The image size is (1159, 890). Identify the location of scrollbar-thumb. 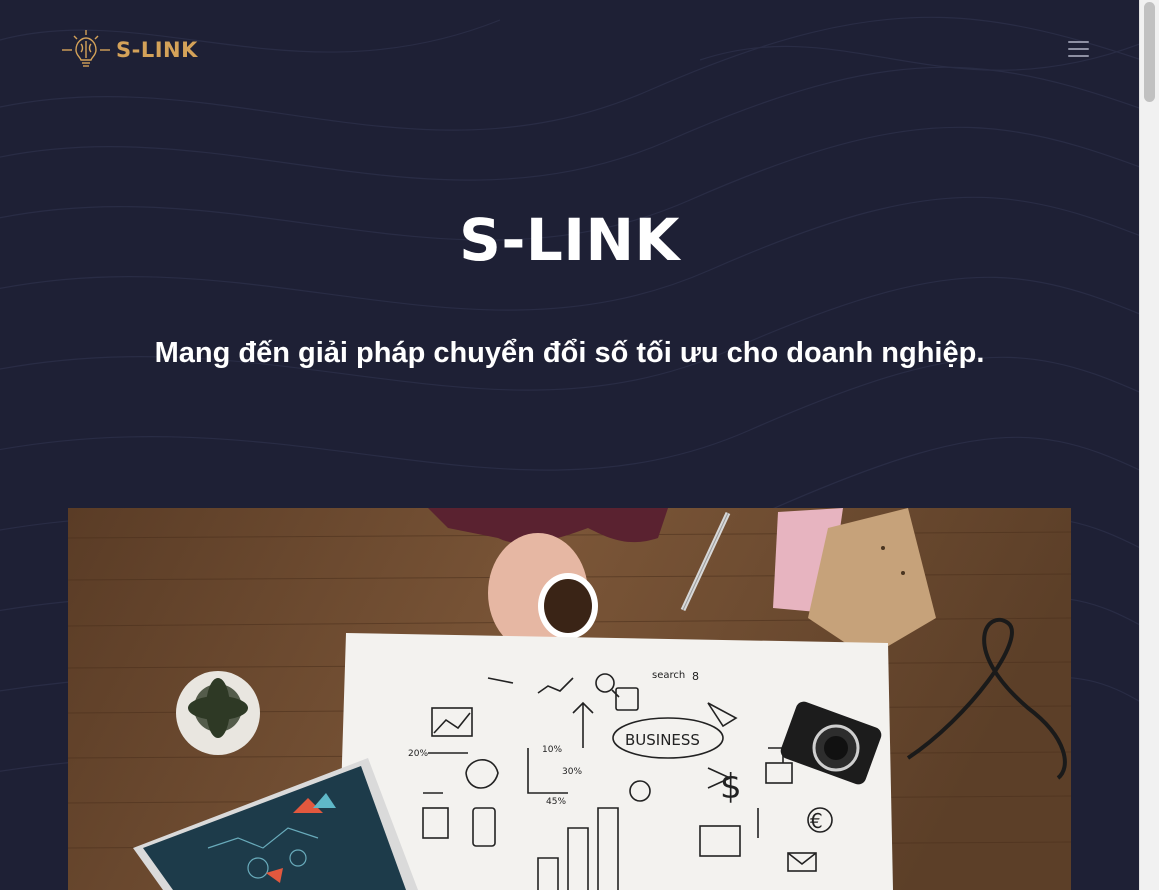
(1149, 52).